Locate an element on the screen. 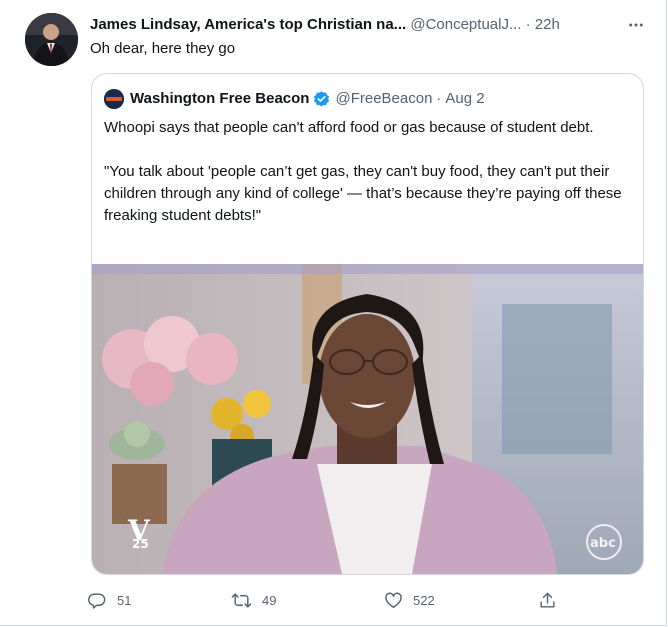  tweet-actions: 51 49 522 is located at coordinates (328, 600).